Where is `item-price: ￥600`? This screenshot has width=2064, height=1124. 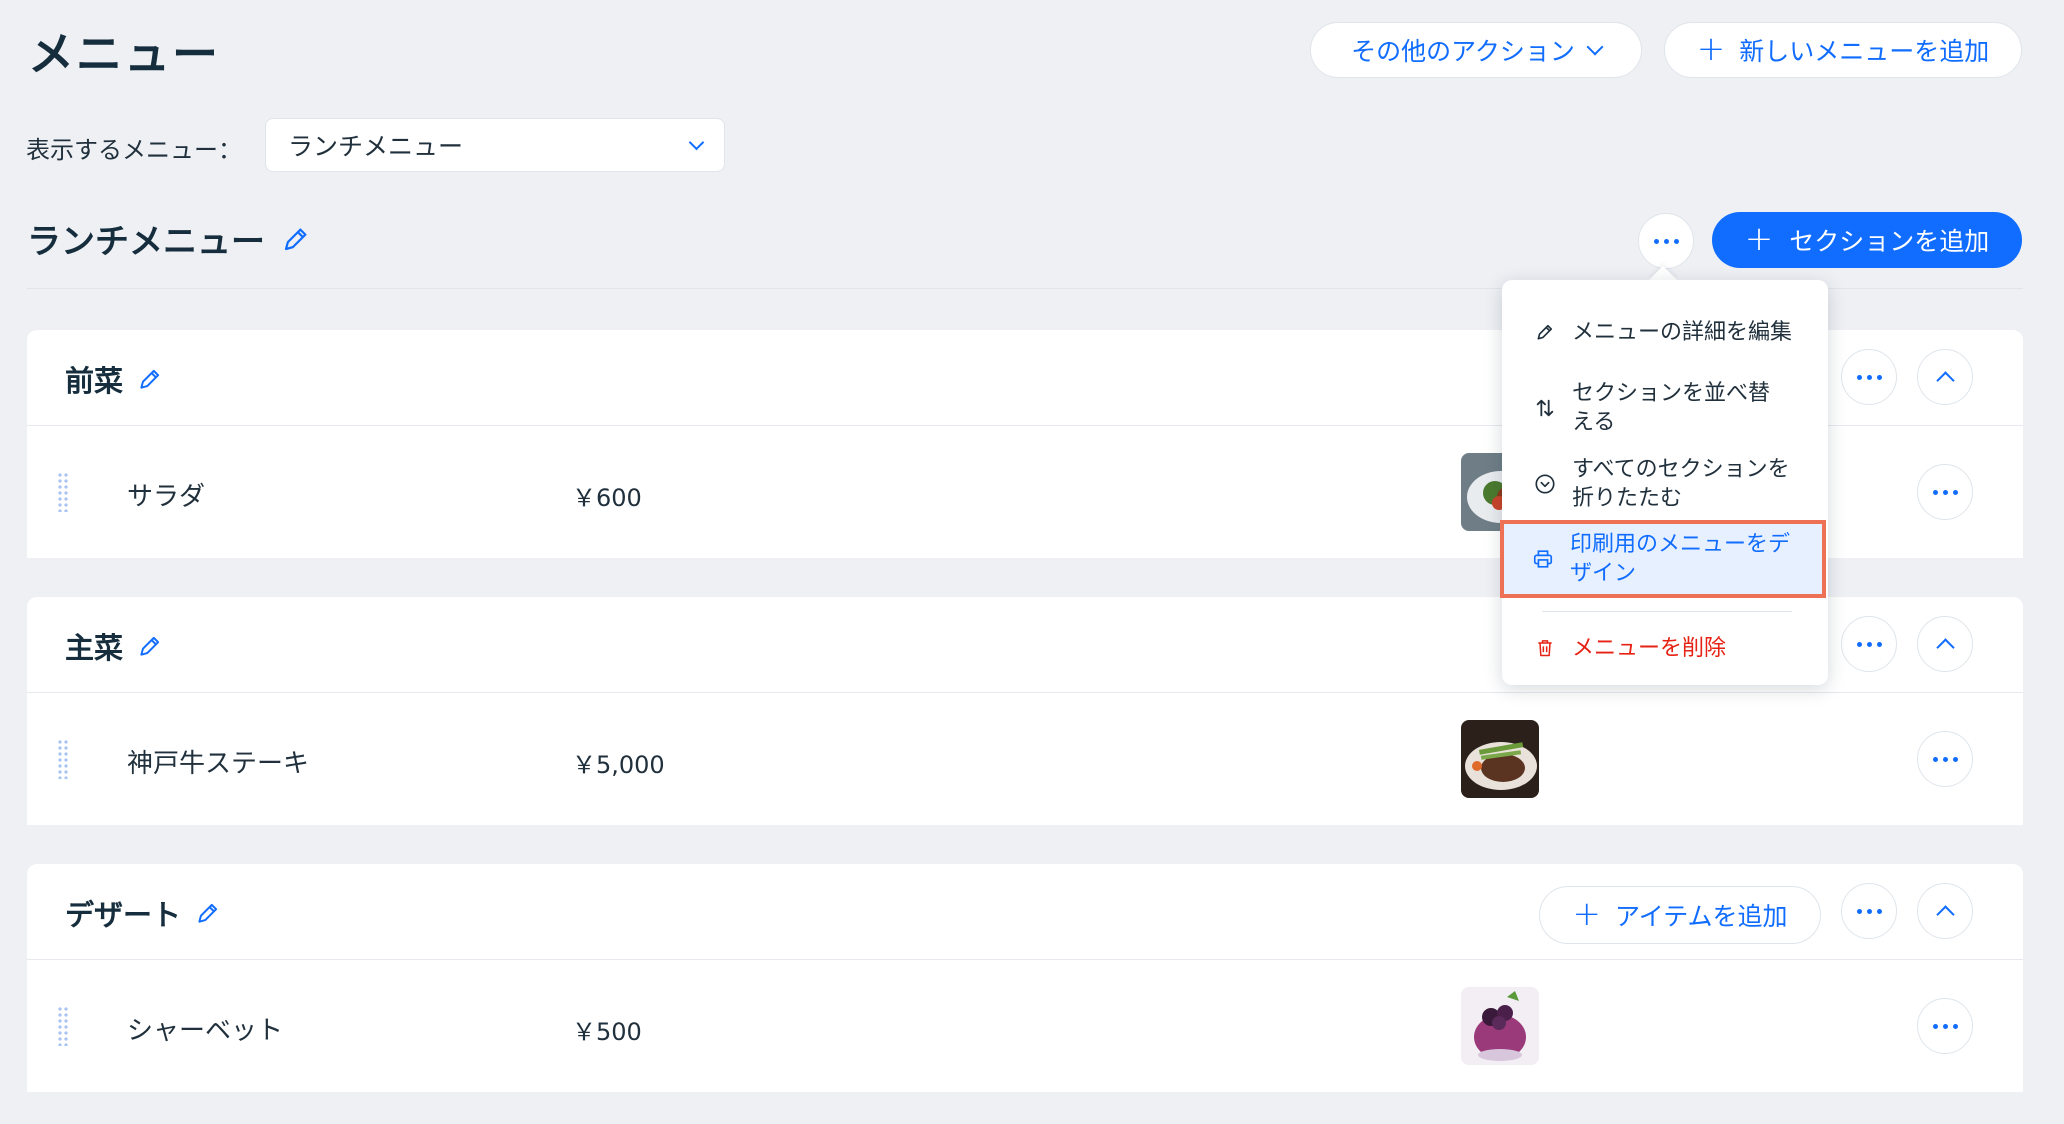
item-price: ￥600 is located at coordinates (607, 498).